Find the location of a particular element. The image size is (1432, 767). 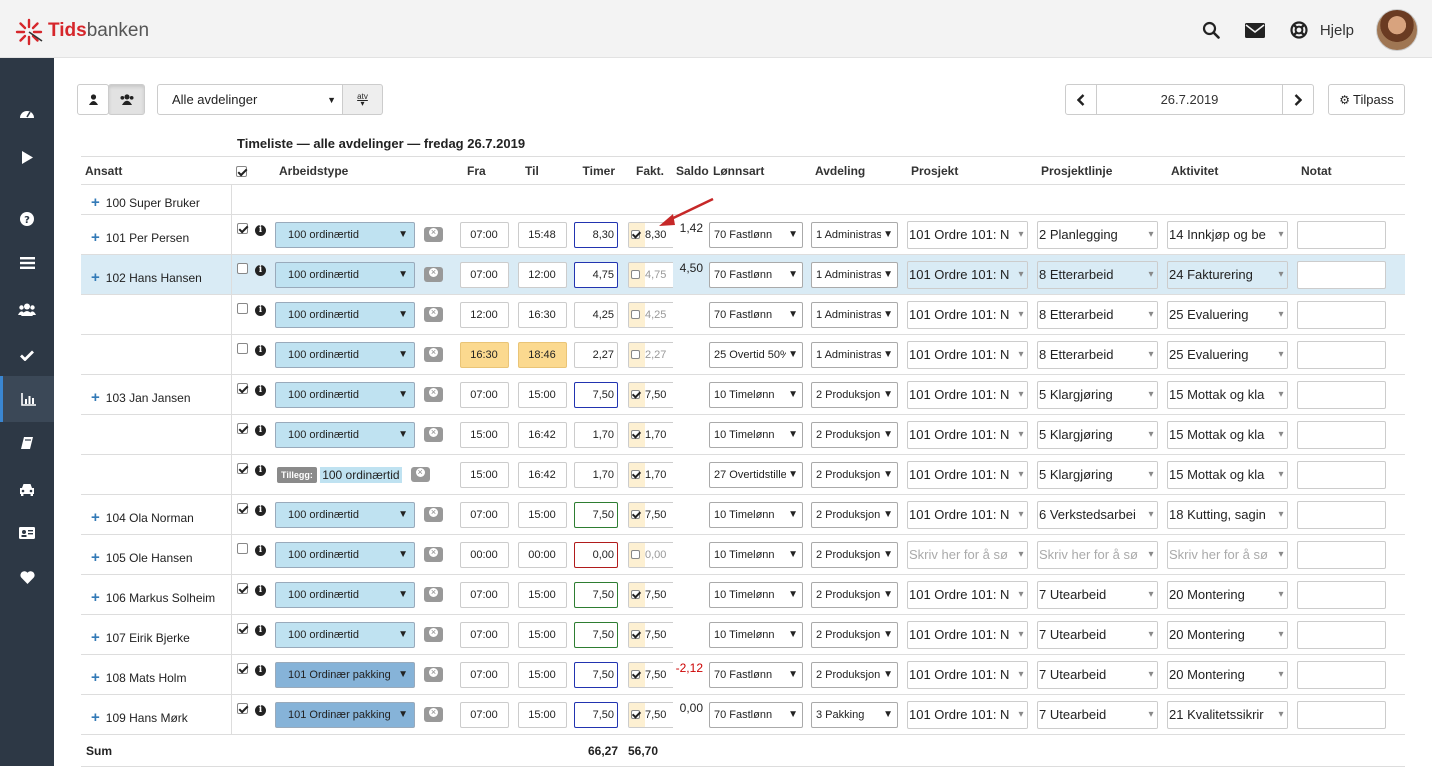

prosjektlinje-combobox: 6 Verkstedsarbei is located at coordinates (1097, 514).